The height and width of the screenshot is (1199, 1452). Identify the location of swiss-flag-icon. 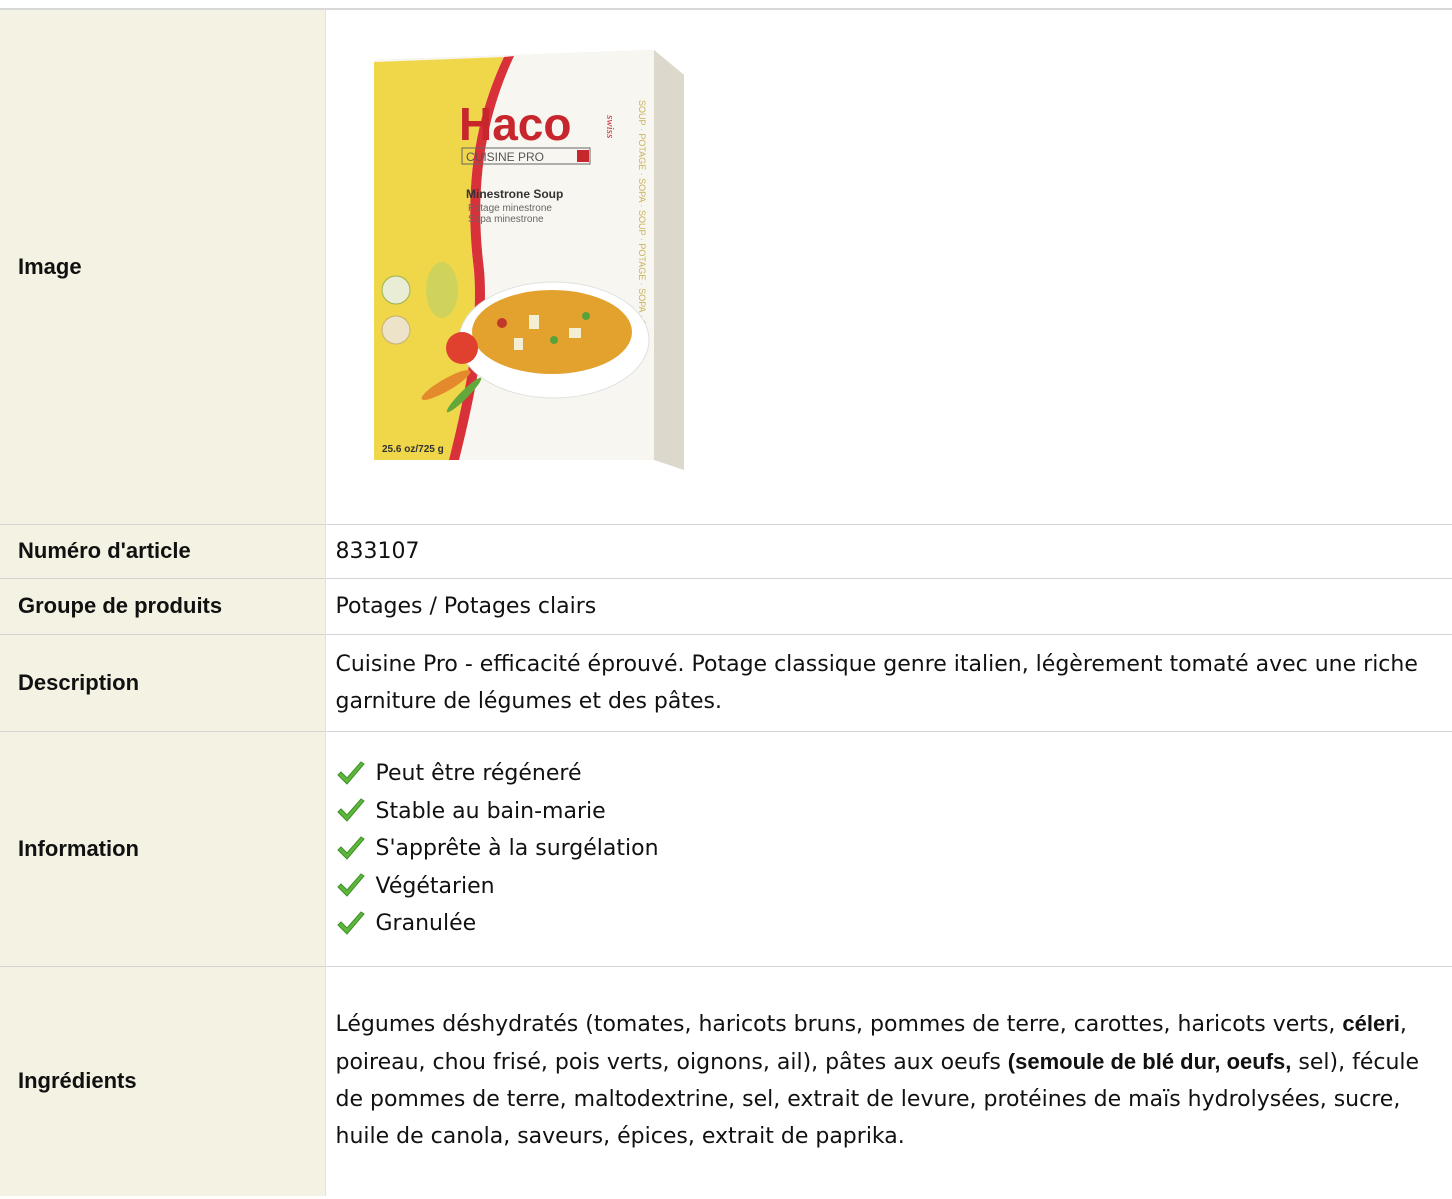
(582, 156).